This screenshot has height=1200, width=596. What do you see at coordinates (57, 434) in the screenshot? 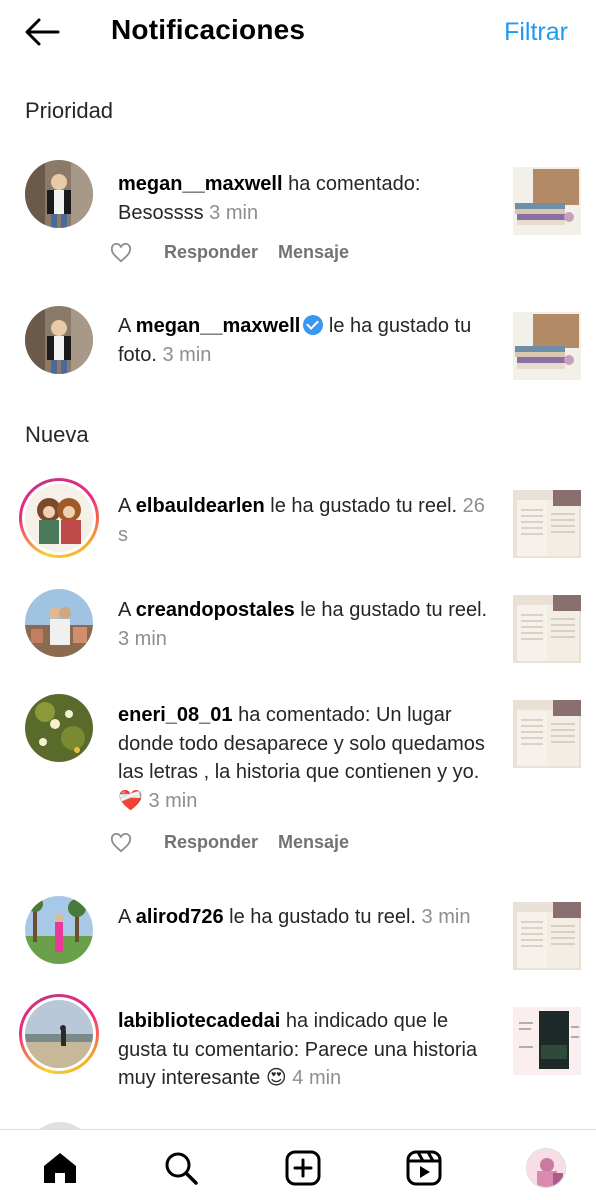
I see `section-new-heading: Nueva` at bounding box center [57, 434].